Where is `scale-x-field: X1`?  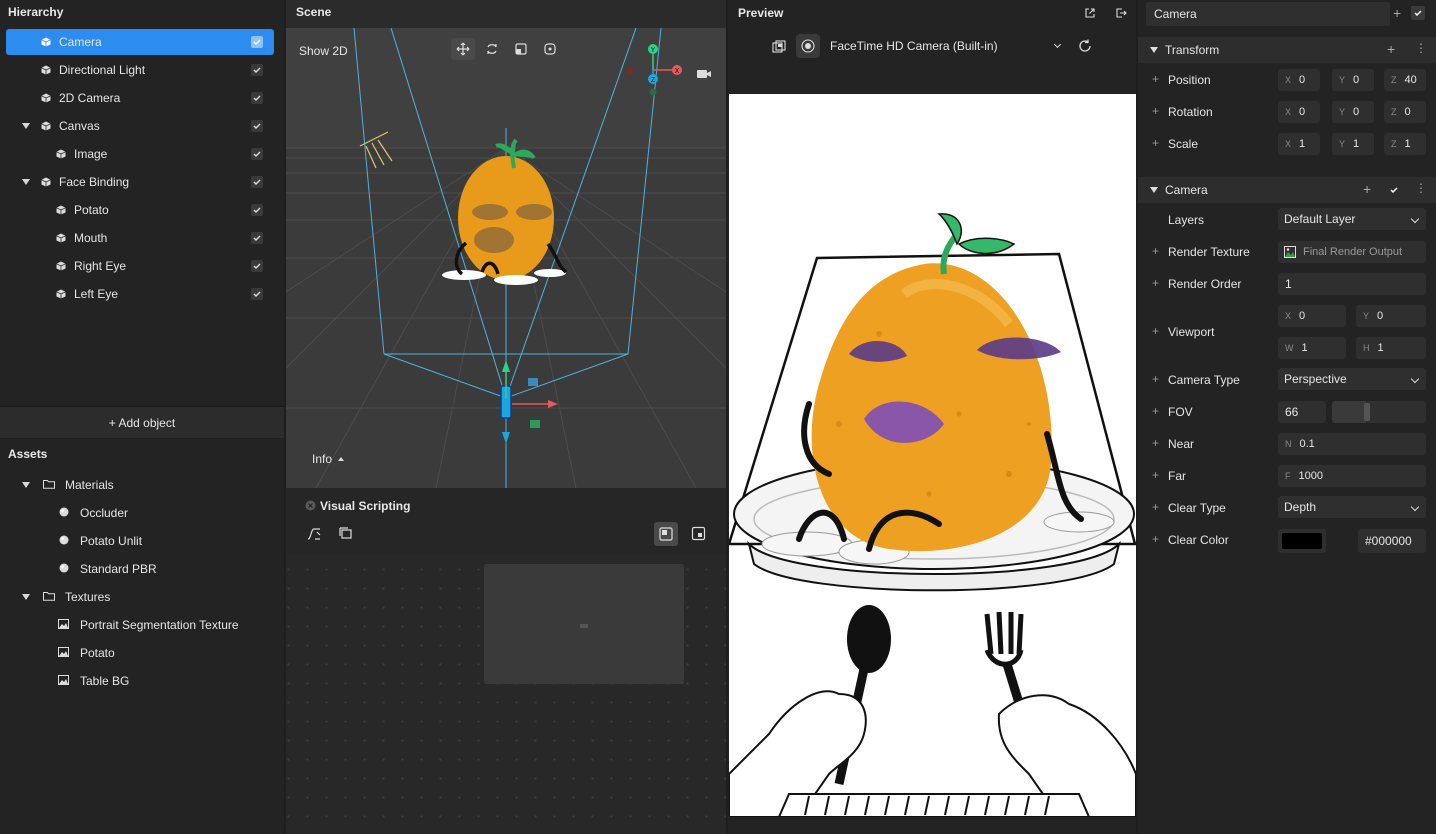
scale-x-field: X1 is located at coordinates (1299, 144).